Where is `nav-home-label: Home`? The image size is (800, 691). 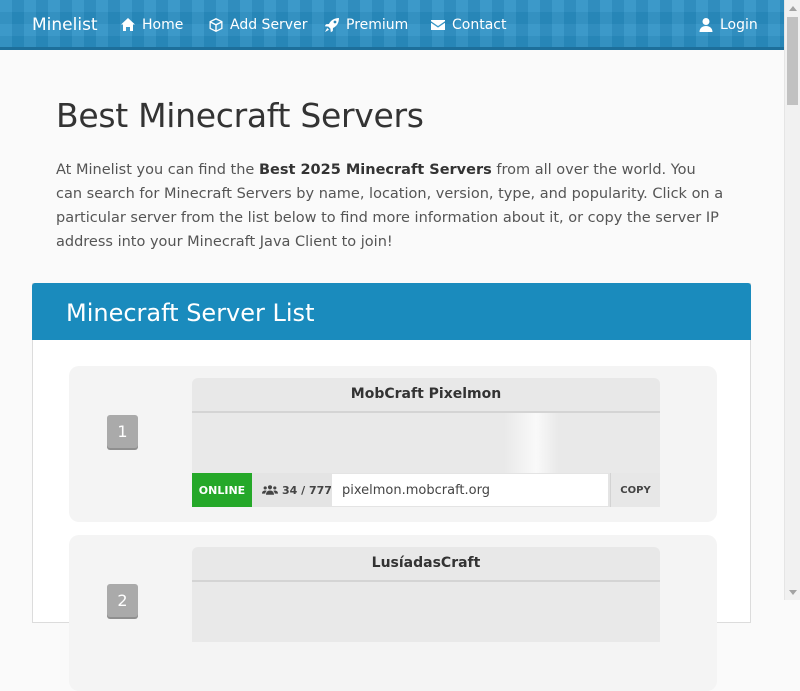
nav-home-label: Home is located at coordinates (163, 25).